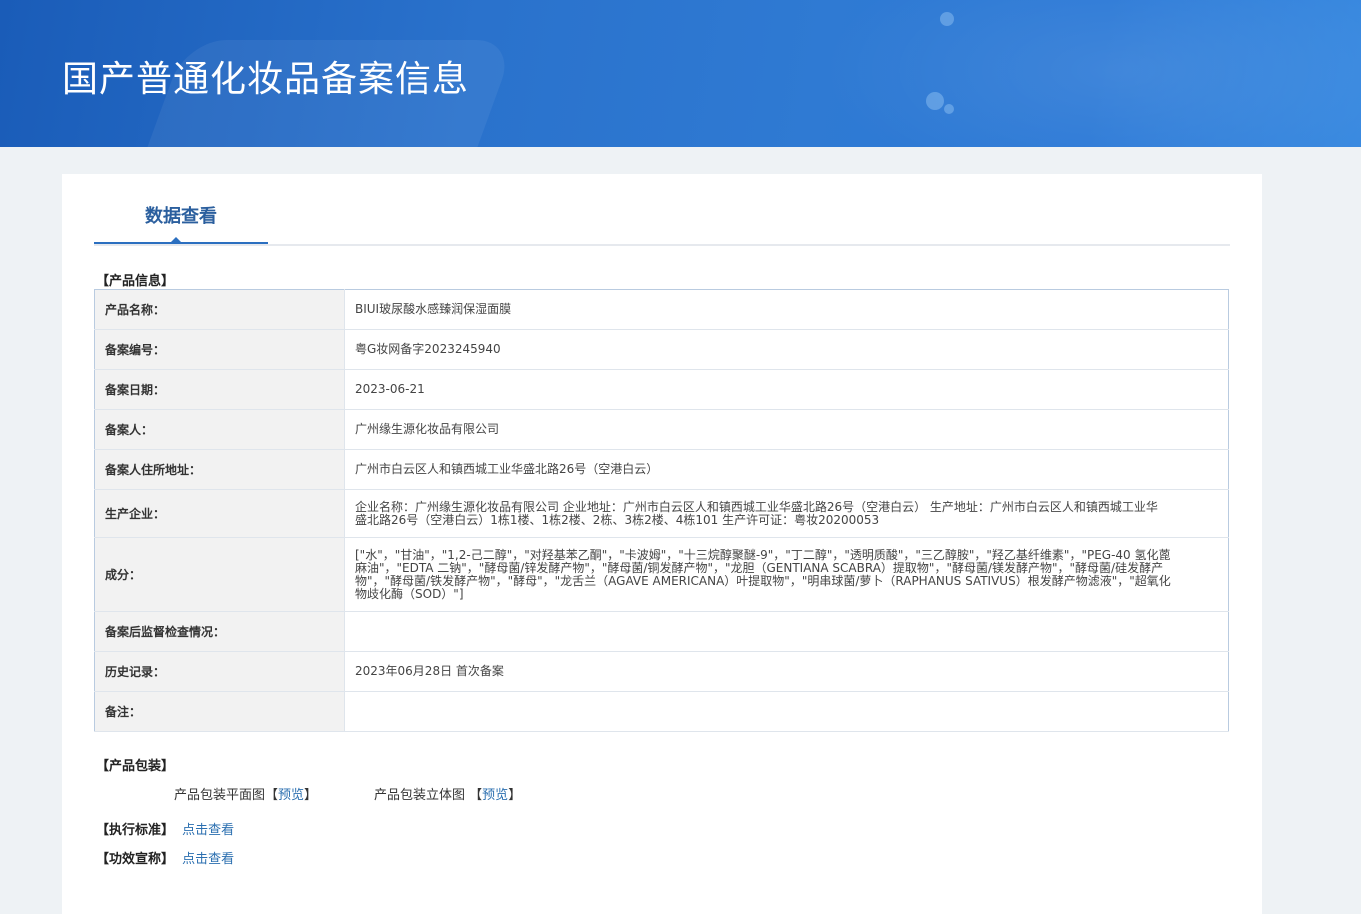 The width and height of the screenshot is (1361, 914). What do you see at coordinates (219, 469) in the screenshot?
I see `field-label: 备案人住所地址：` at bounding box center [219, 469].